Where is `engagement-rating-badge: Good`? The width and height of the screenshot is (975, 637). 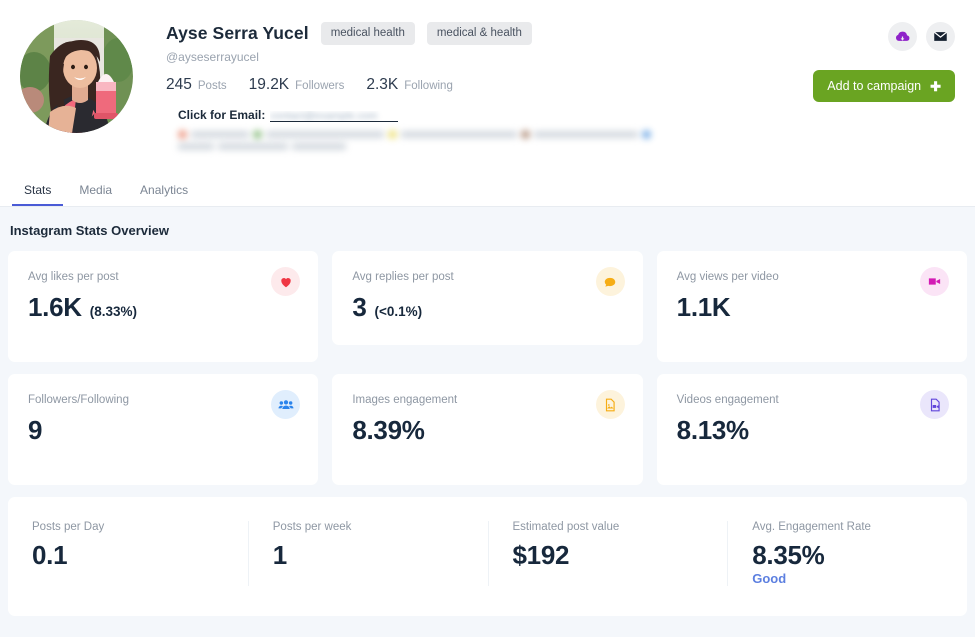
engagement-rating-badge: Good is located at coordinates (769, 579).